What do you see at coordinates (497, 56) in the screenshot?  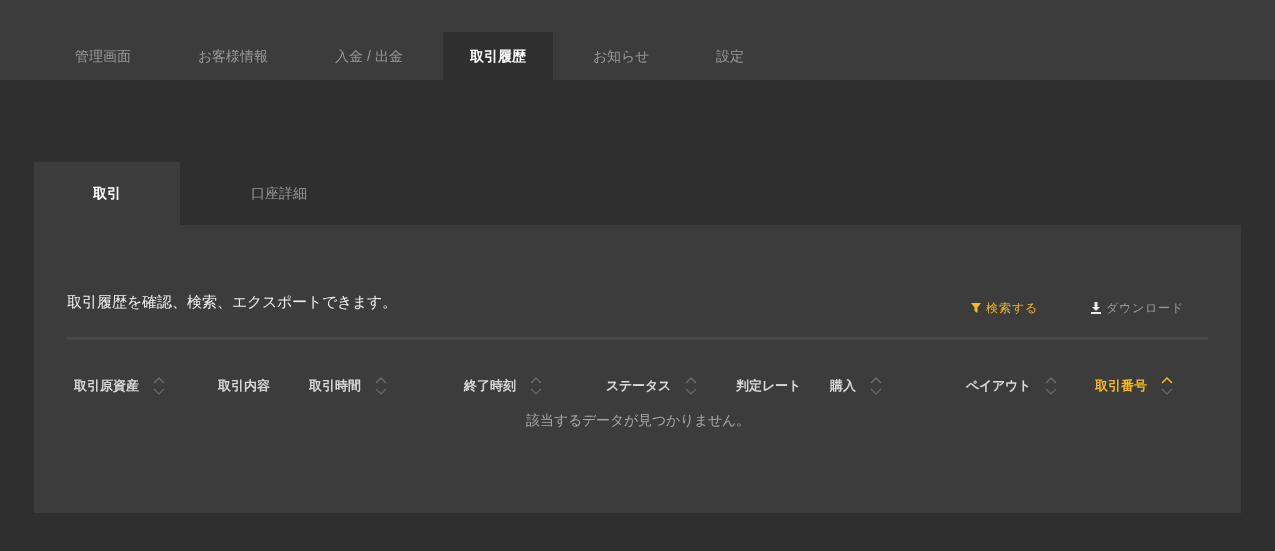 I see `nav-tab: 取引履歴` at bounding box center [497, 56].